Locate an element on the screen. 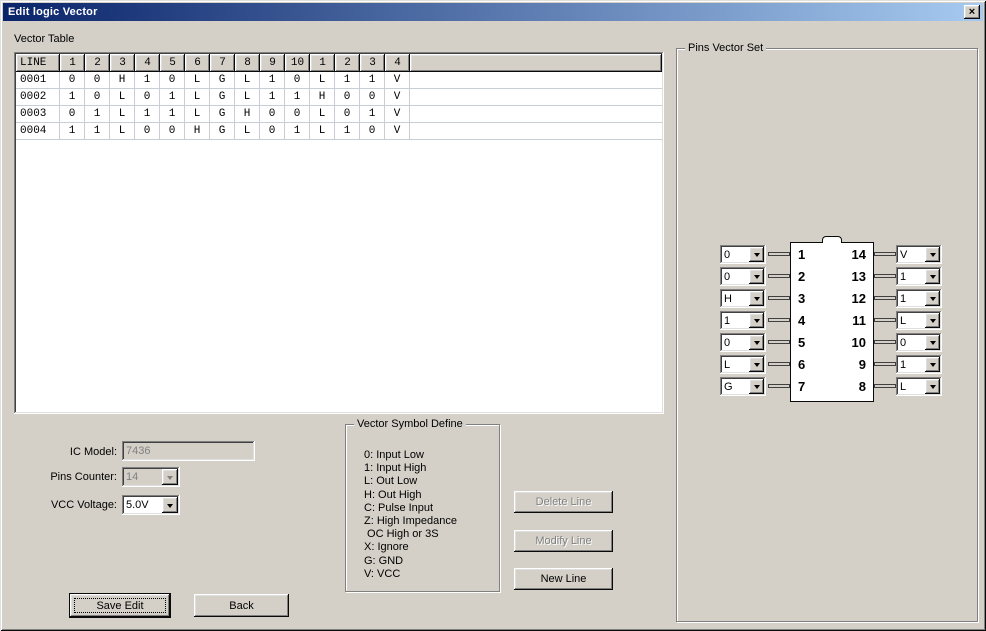 The width and height of the screenshot is (986, 631). pin-4-select: 1 is located at coordinates (743, 320).